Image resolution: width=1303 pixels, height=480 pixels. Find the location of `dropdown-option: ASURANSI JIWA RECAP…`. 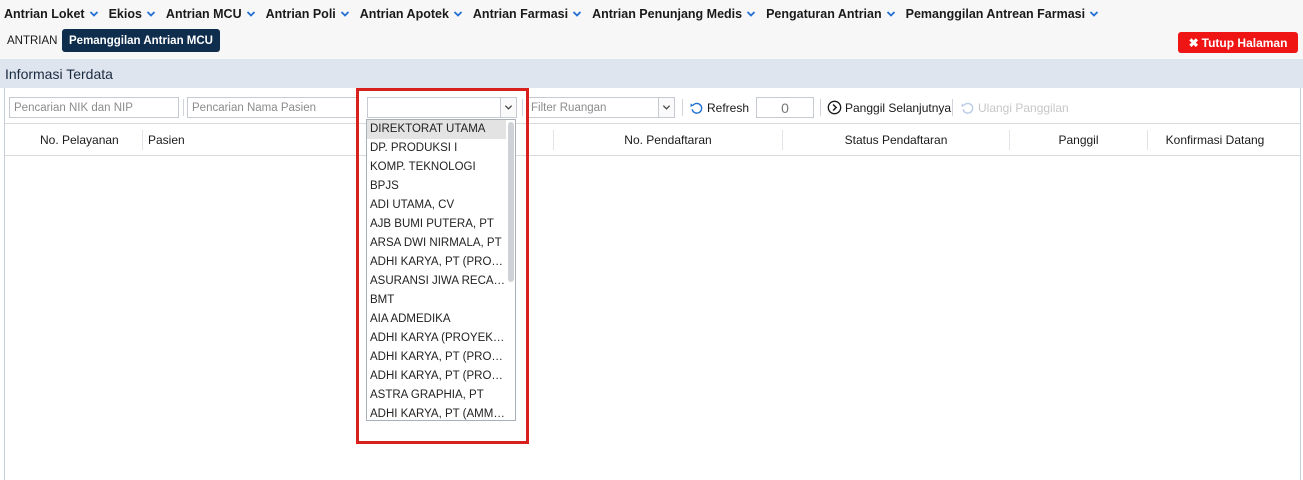

dropdown-option: ASURANSI JIWA RECAP… is located at coordinates (436, 281).